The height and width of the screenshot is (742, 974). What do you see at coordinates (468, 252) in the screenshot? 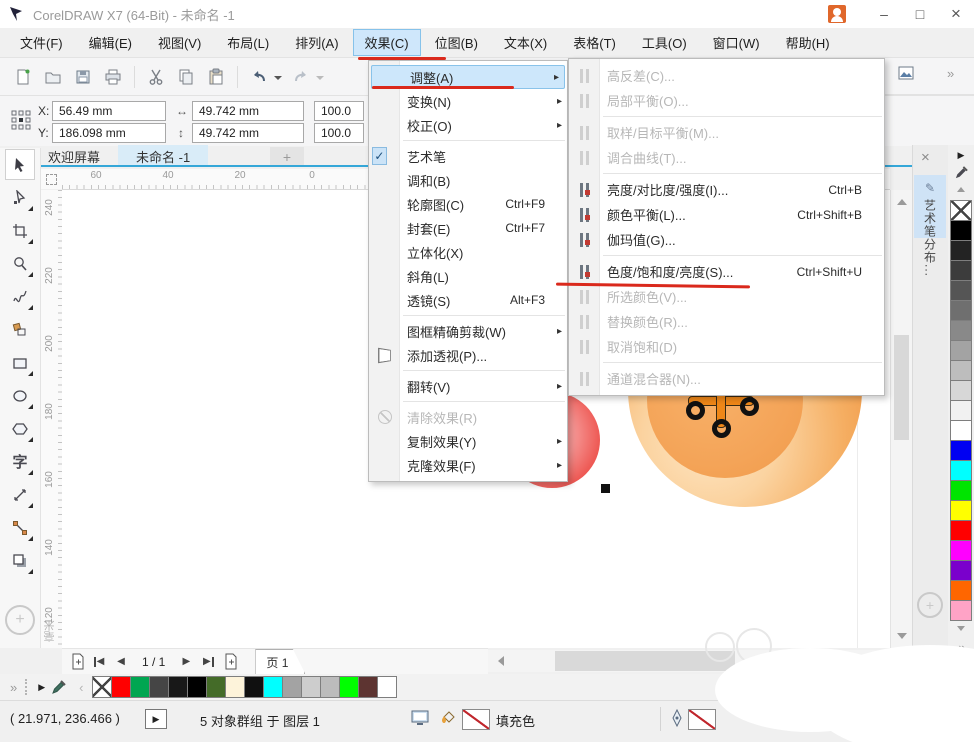
I see `menu-item: 立体化(X)` at bounding box center [468, 252].